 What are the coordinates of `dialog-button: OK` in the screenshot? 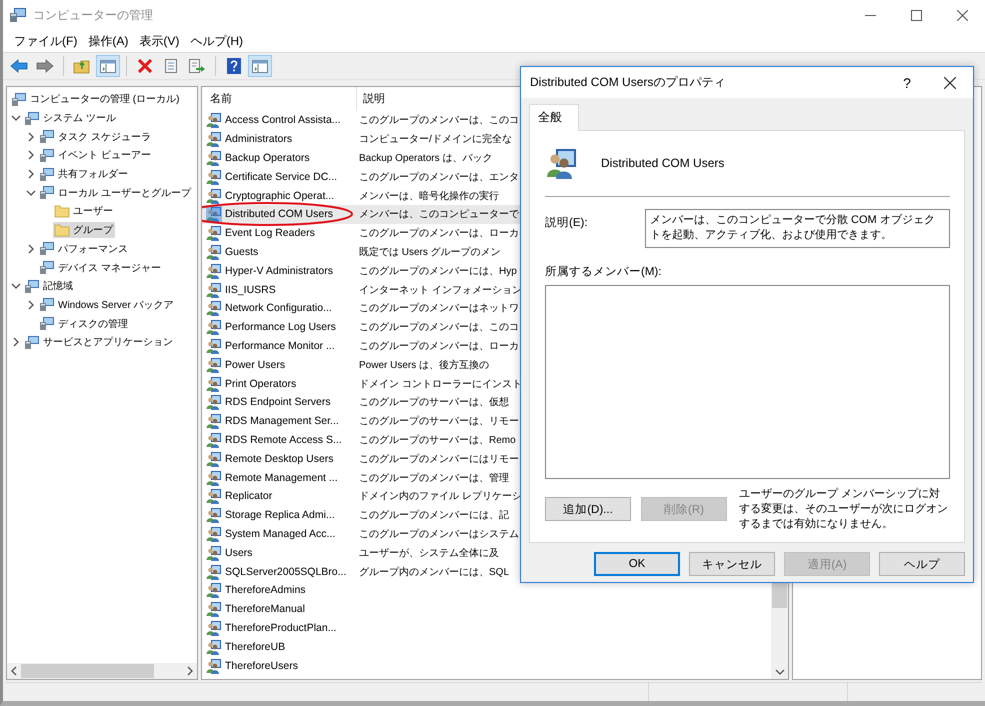 It's located at (637, 564).